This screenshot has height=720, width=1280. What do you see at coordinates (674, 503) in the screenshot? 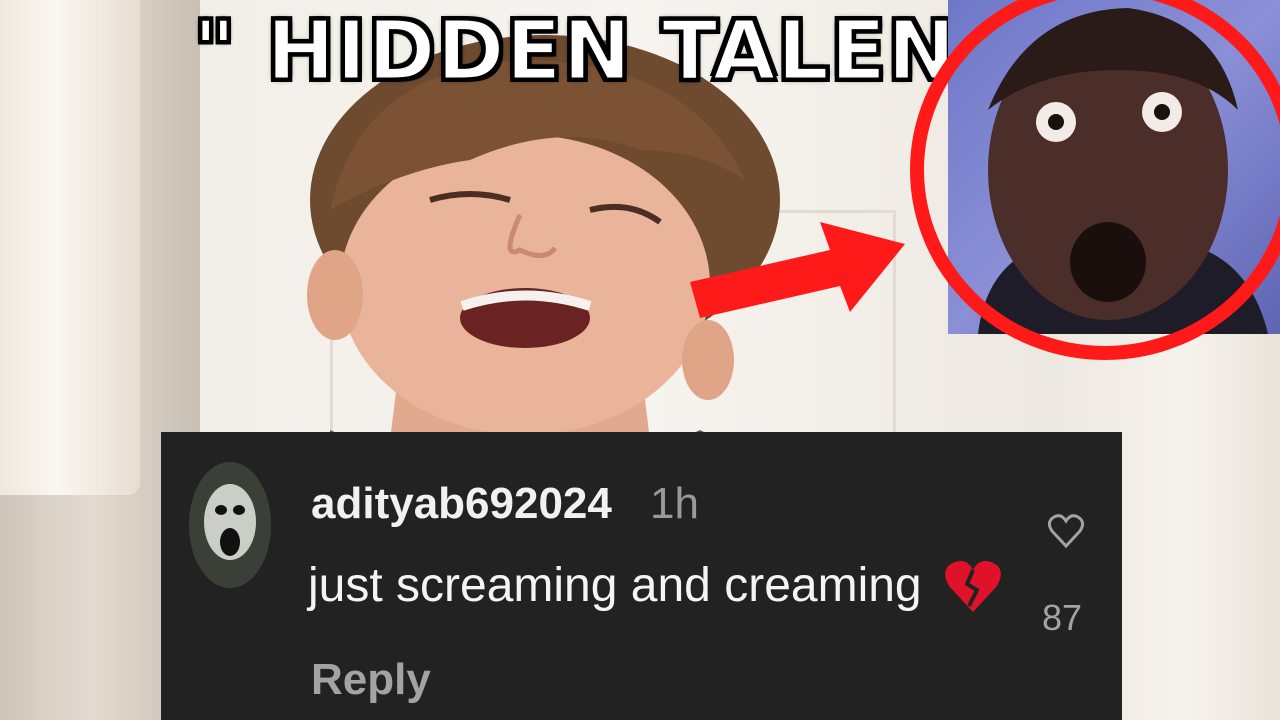
I see `comment-timestamp: 1h` at bounding box center [674, 503].